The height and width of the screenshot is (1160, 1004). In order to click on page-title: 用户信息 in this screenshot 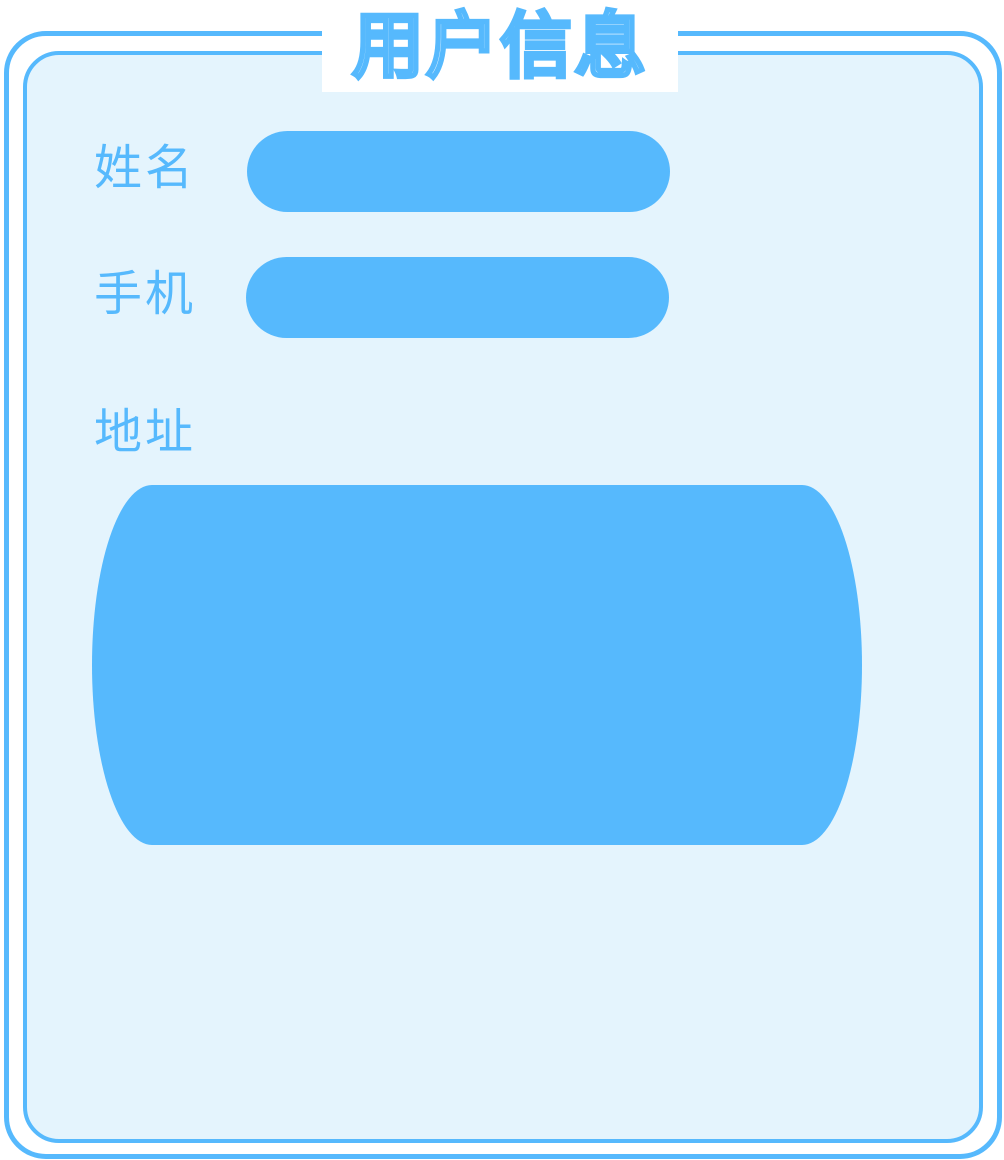, I will do `click(499, 46)`.